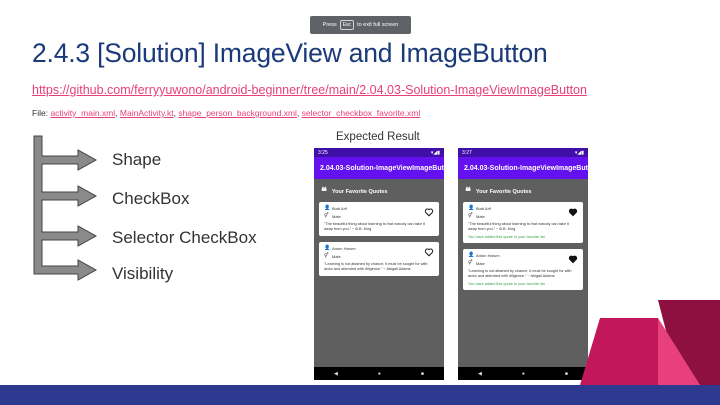 The height and width of the screenshot is (405, 720). Describe the element at coordinates (329, 25) in the screenshot. I see `fullscreen-hint-prefix: Press` at that location.